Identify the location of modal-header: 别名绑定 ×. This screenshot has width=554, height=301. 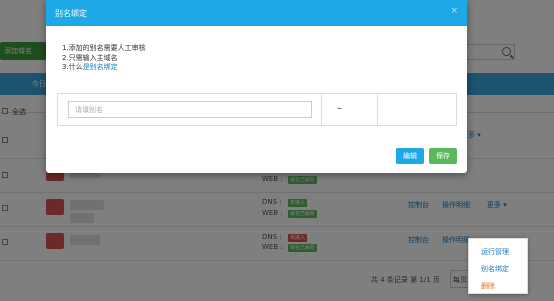
(256, 13).